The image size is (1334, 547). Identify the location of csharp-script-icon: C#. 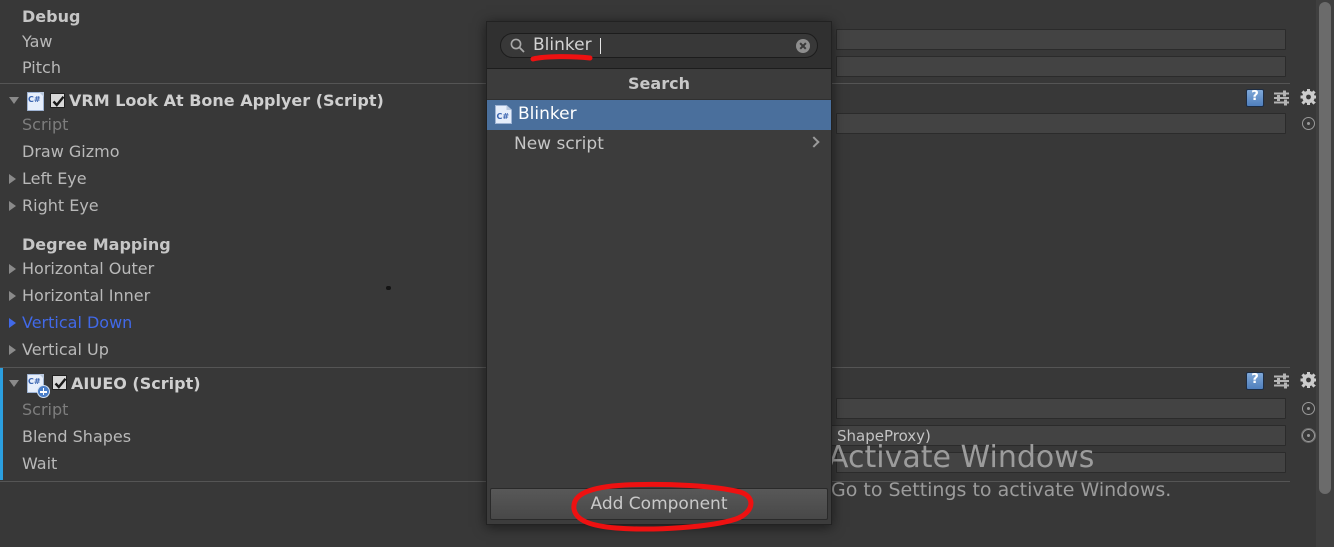
(503, 114).